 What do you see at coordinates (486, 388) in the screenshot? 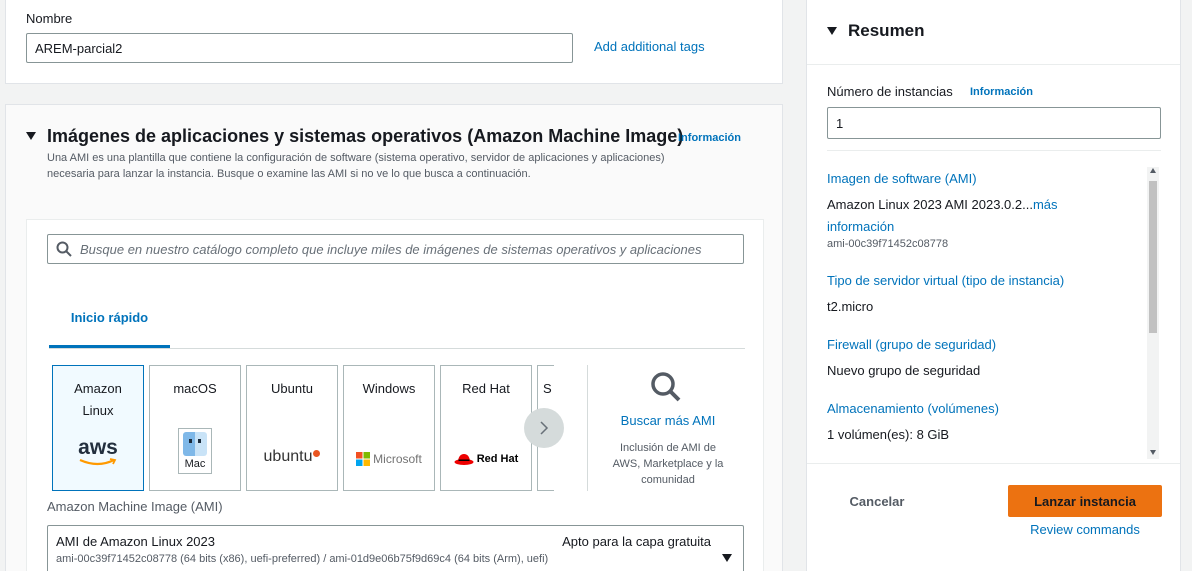
I see `card-name: Red Hat` at bounding box center [486, 388].